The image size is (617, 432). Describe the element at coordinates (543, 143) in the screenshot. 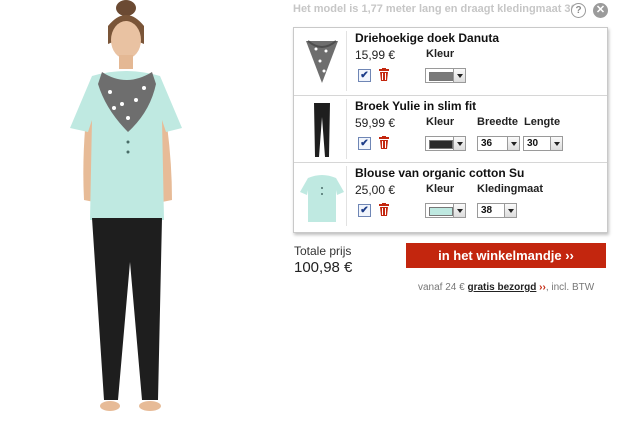

I see `length-select: 30` at that location.